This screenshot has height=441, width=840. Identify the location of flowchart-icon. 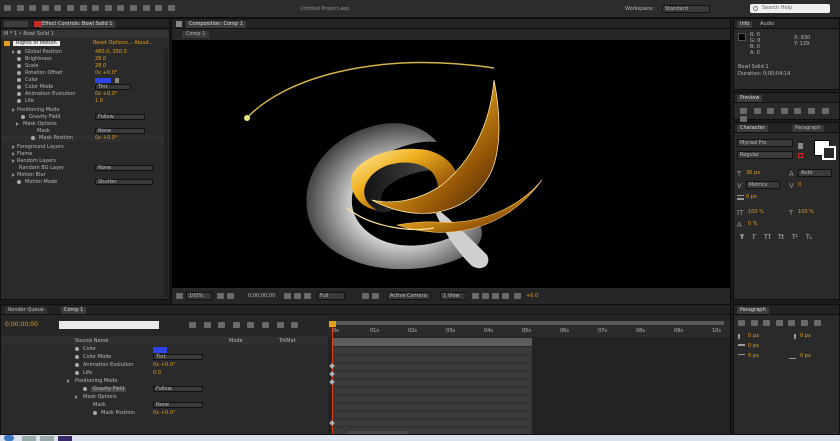
(505, 296).